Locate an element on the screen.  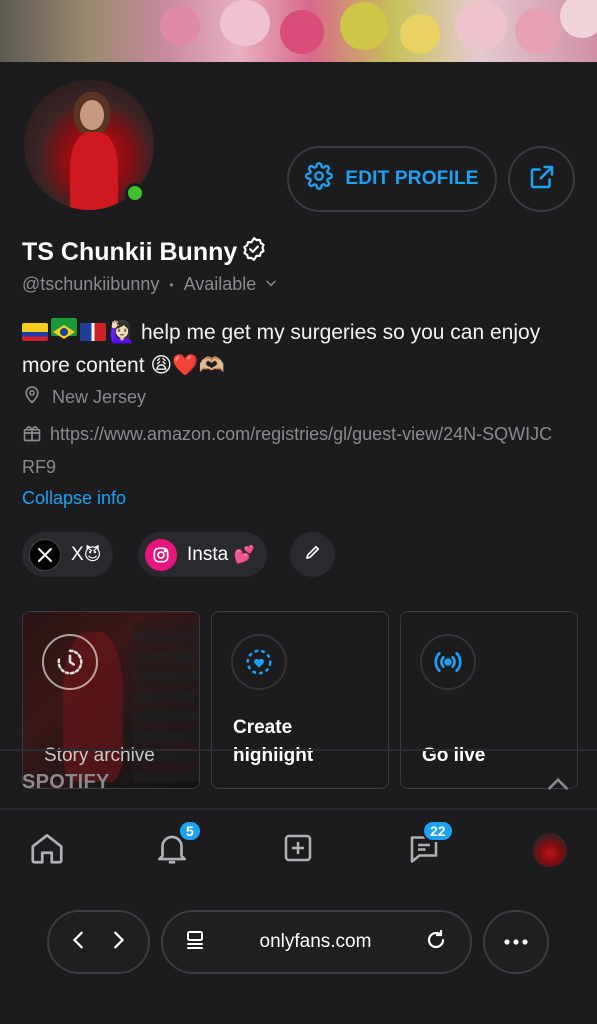
pencil-icon is located at coordinates (313, 554).